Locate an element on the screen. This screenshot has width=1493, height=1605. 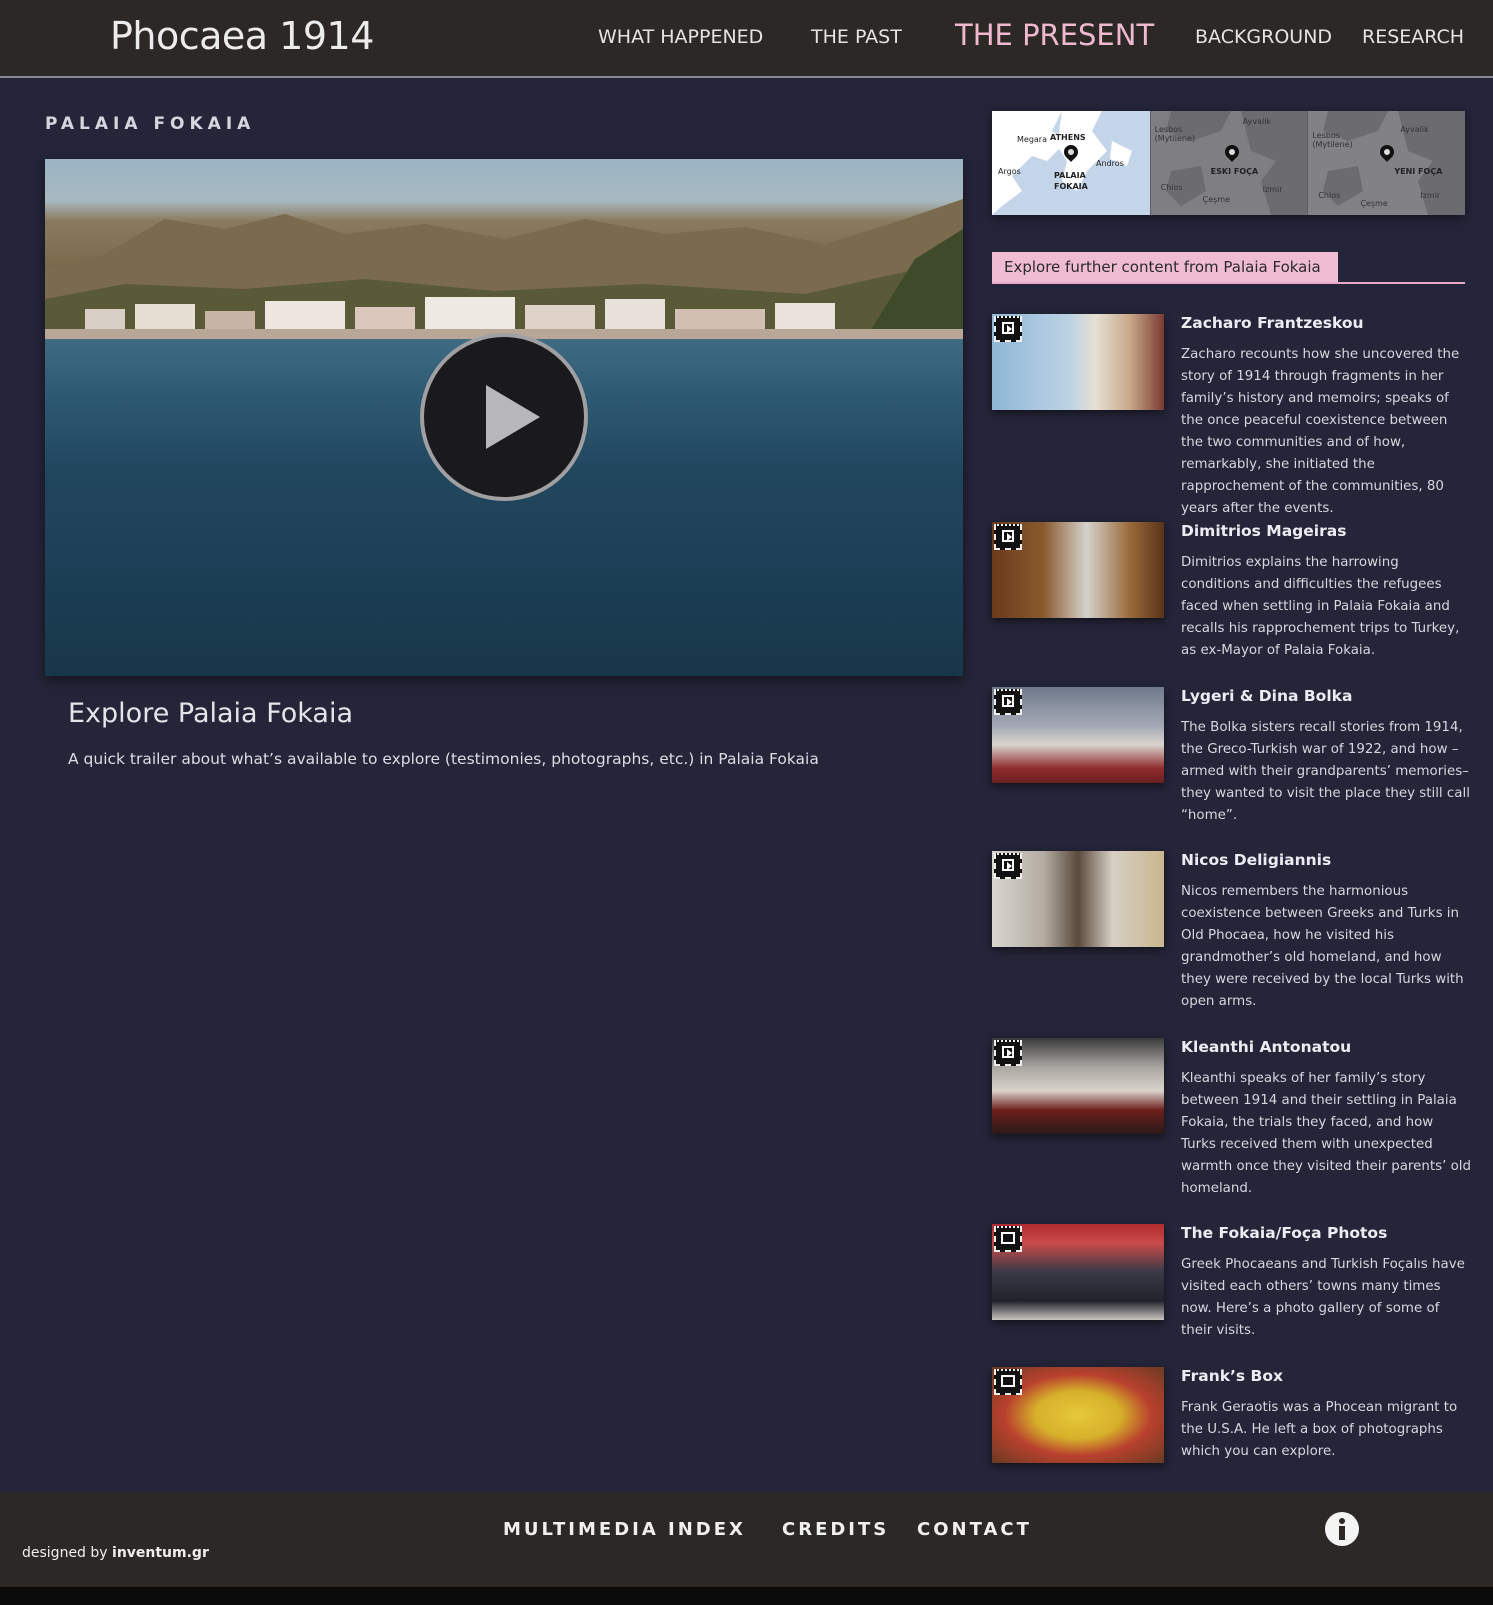
thumbnail-dimitrios is located at coordinates (1078, 570).